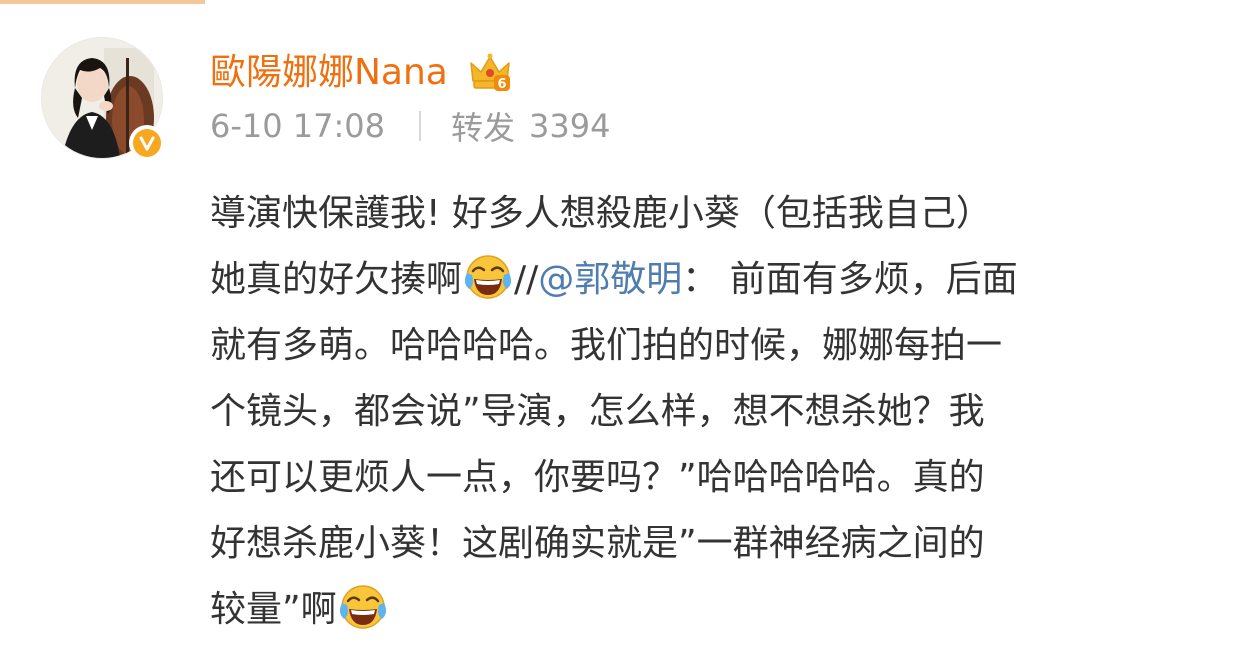  I want to click on repost-label: 转发, so click(483, 126).